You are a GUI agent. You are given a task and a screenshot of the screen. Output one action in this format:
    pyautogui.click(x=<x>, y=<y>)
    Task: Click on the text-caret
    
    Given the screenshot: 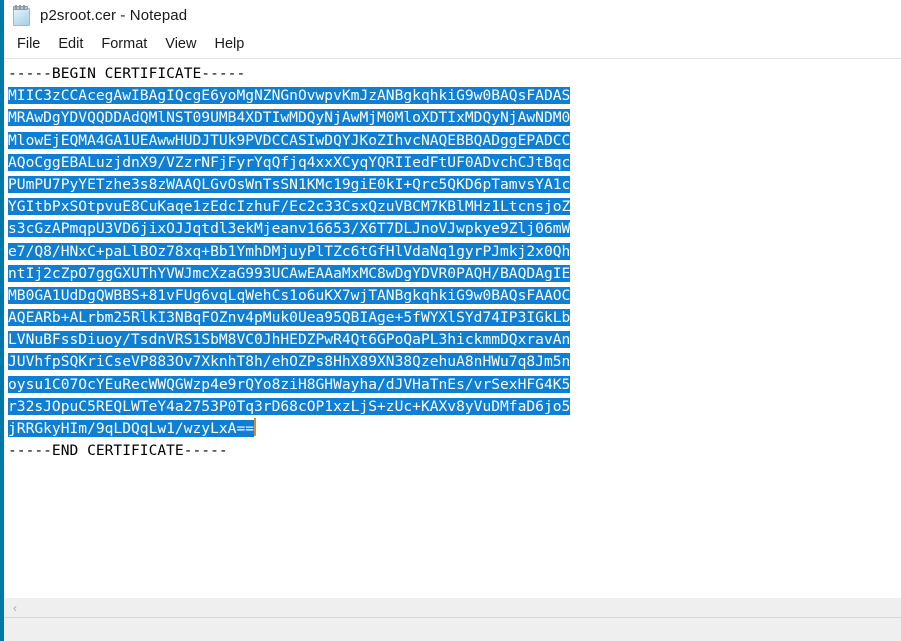 What is the action you would take?
    pyautogui.click(x=255, y=427)
    